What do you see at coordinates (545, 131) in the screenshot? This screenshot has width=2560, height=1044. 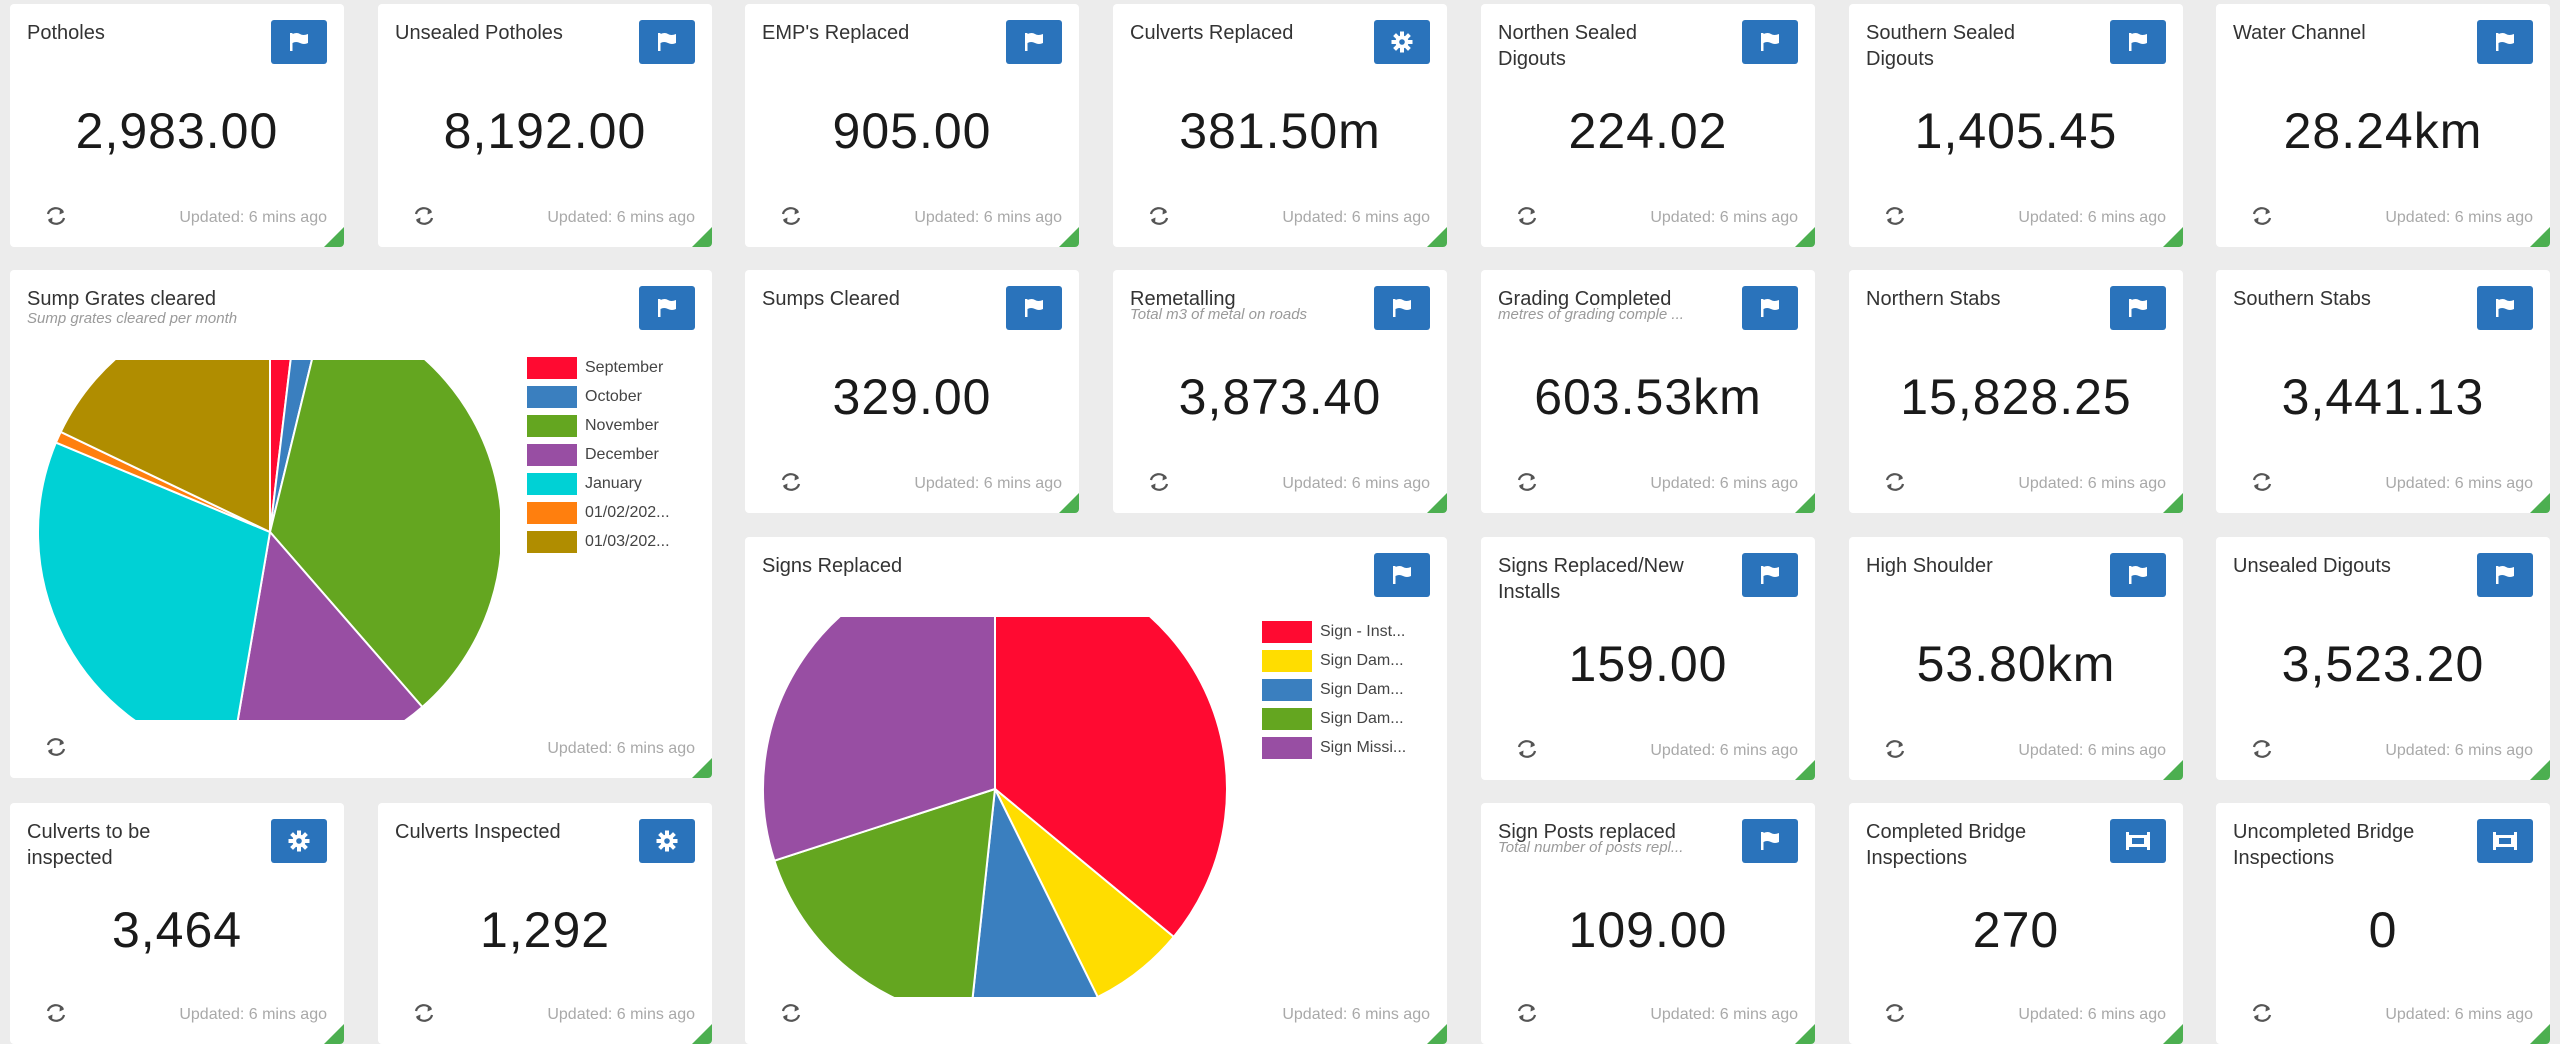 I see `tile-value: 8,192.00` at bounding box center [545, 131].